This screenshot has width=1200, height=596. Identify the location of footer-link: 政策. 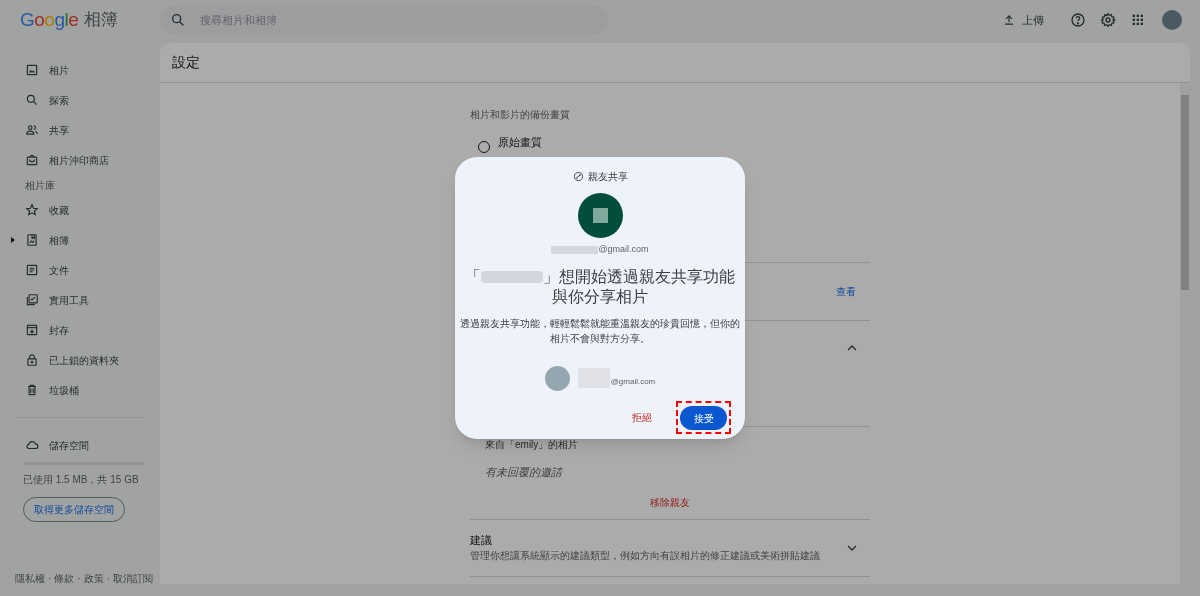
(93, 578).